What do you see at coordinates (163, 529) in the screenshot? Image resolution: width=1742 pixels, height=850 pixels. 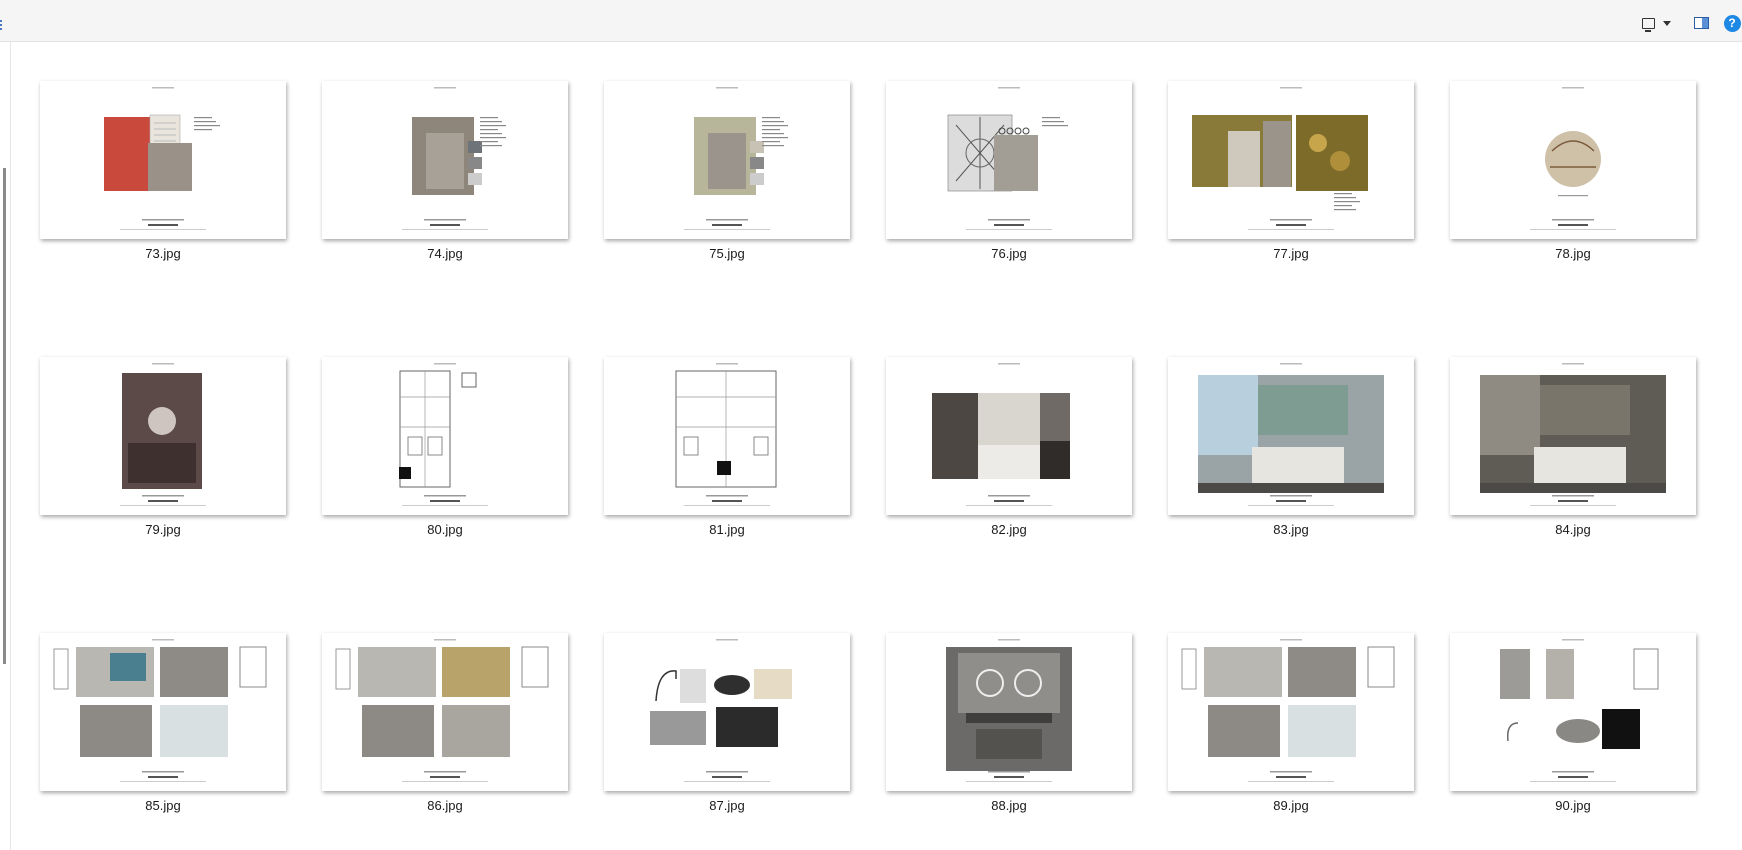 I see `file-name: 79.jpg` at bounding box center [163, 529].